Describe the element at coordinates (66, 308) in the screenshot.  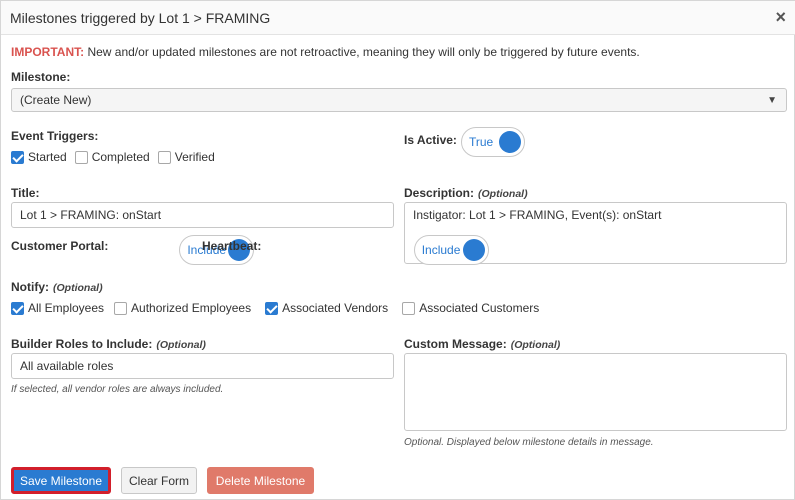
I see `notify-all-employees-label: All Employees` at that location.